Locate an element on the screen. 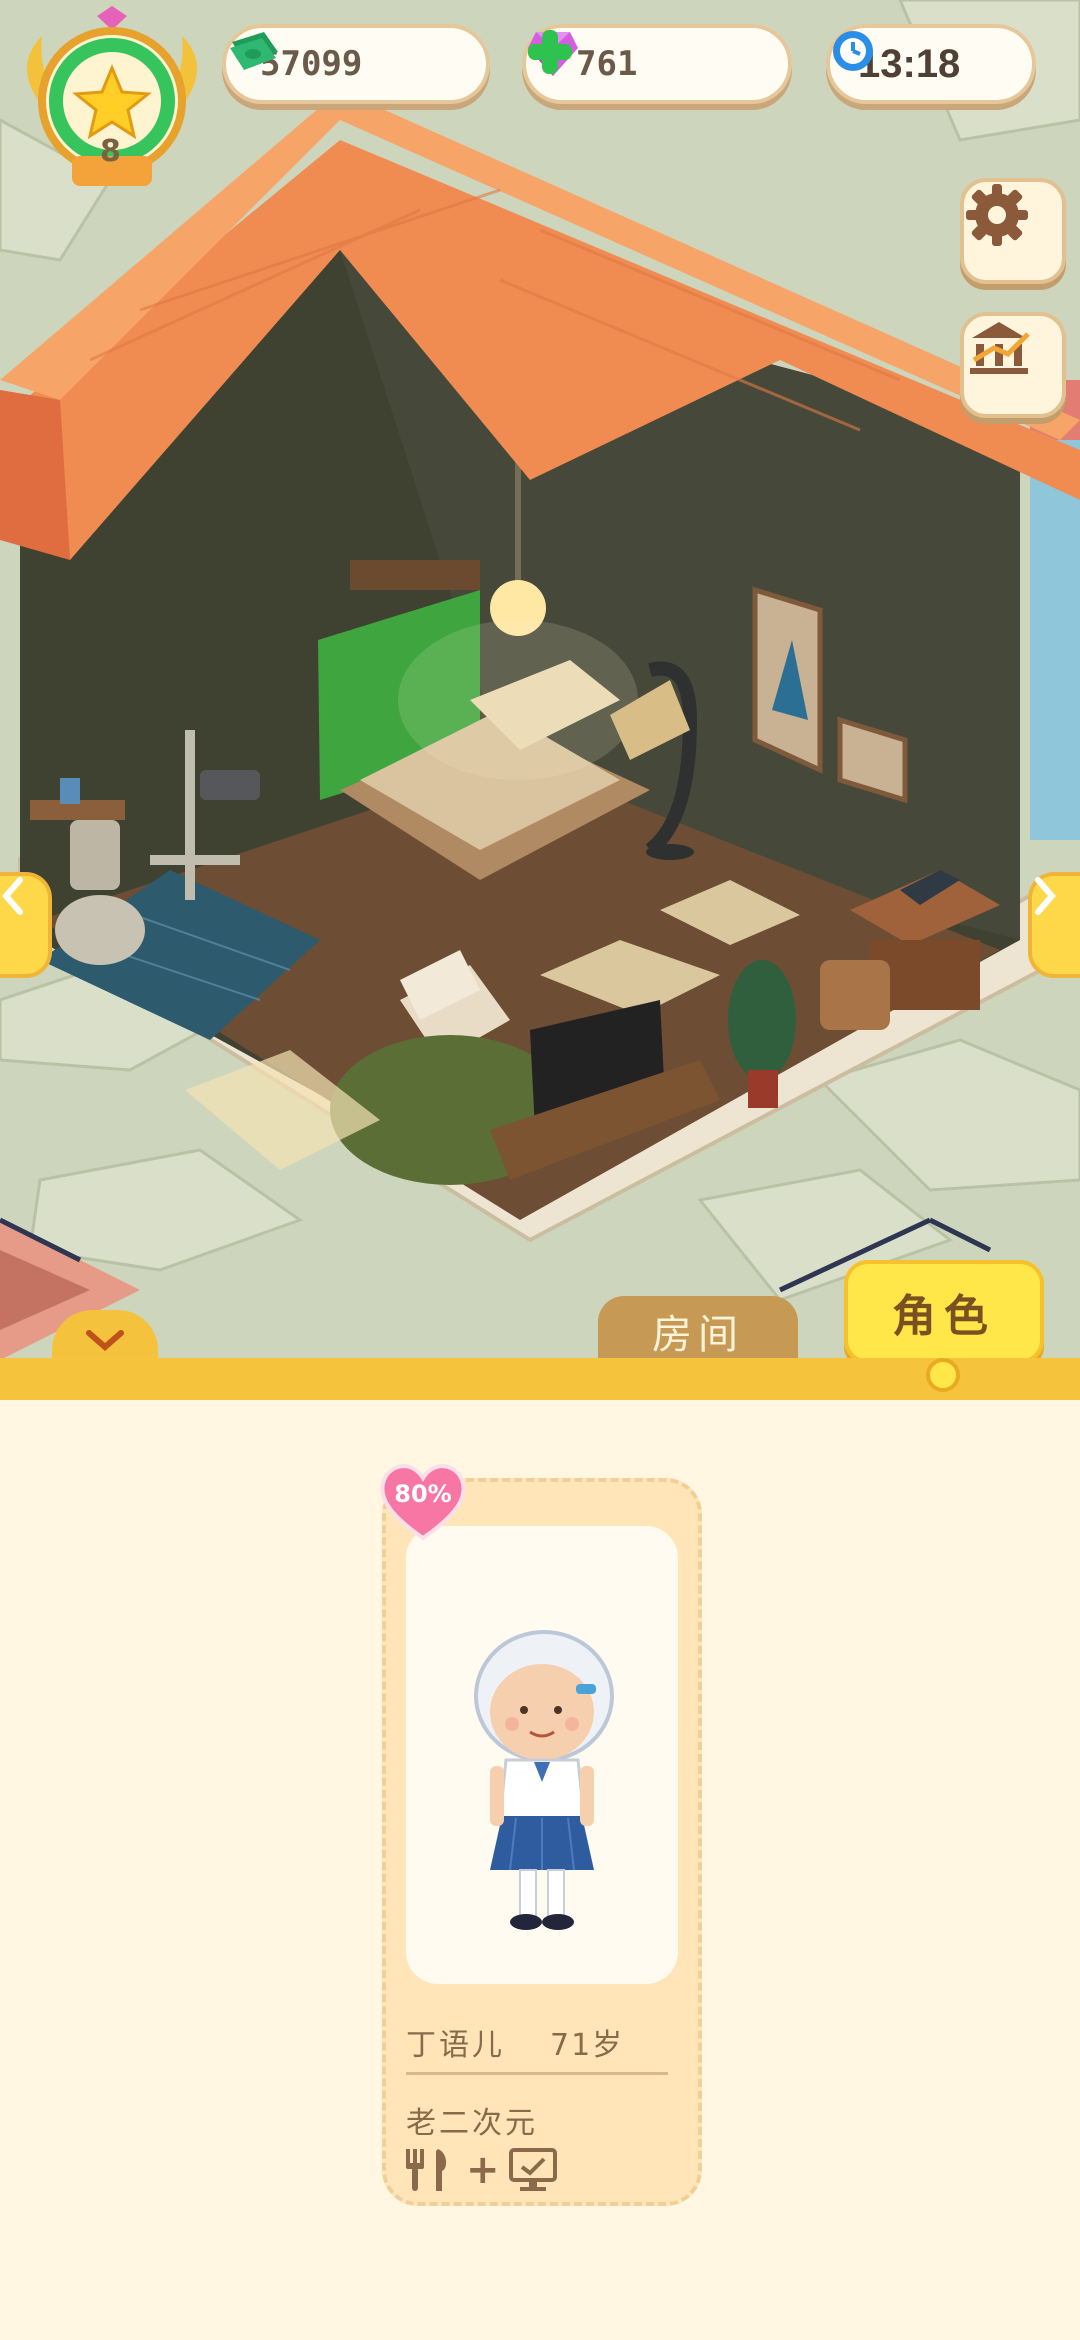 This screenshot has width=1080, height=2340. character-card: 80% 丁语儿 71岁 老二次元 + is located at coordinates (541, 1835).